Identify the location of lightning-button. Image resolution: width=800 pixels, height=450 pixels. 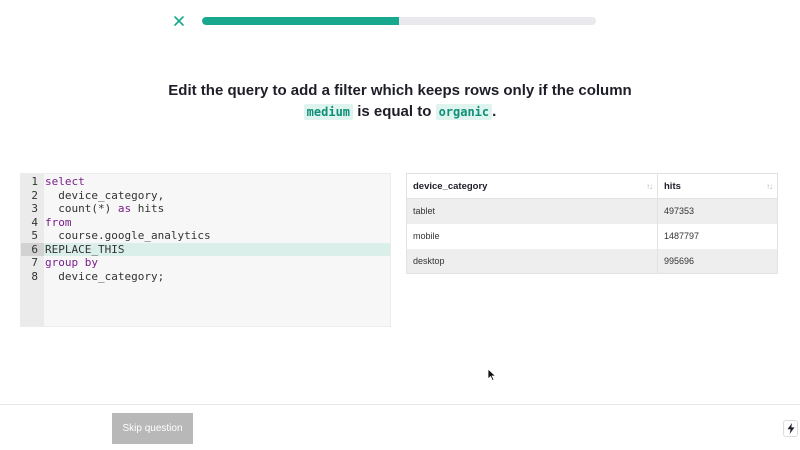
(790, 428).